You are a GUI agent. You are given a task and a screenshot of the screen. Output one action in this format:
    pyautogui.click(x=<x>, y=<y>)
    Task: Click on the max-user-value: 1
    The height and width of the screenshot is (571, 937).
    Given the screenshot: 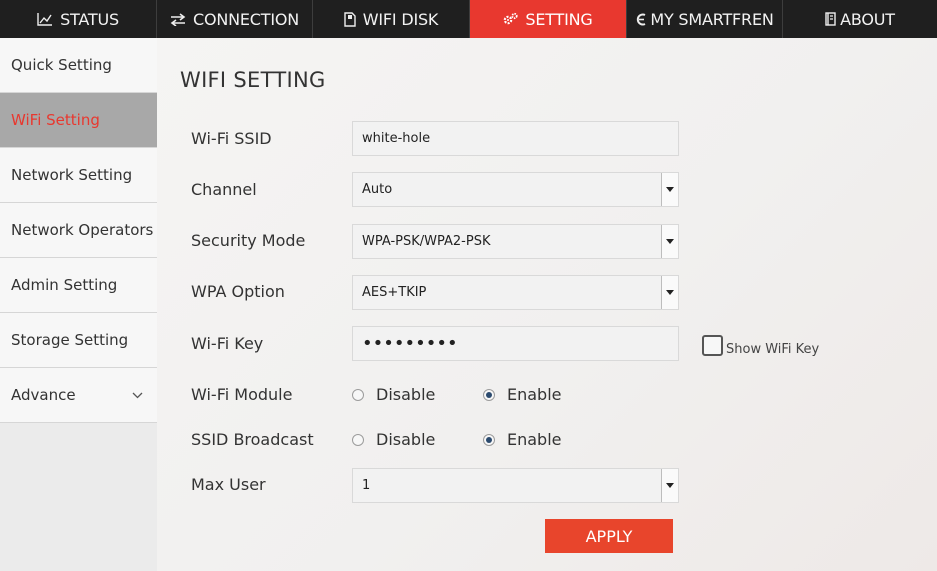 What is the action you would take?
    pyautogui.click(x=366, y=485)
    